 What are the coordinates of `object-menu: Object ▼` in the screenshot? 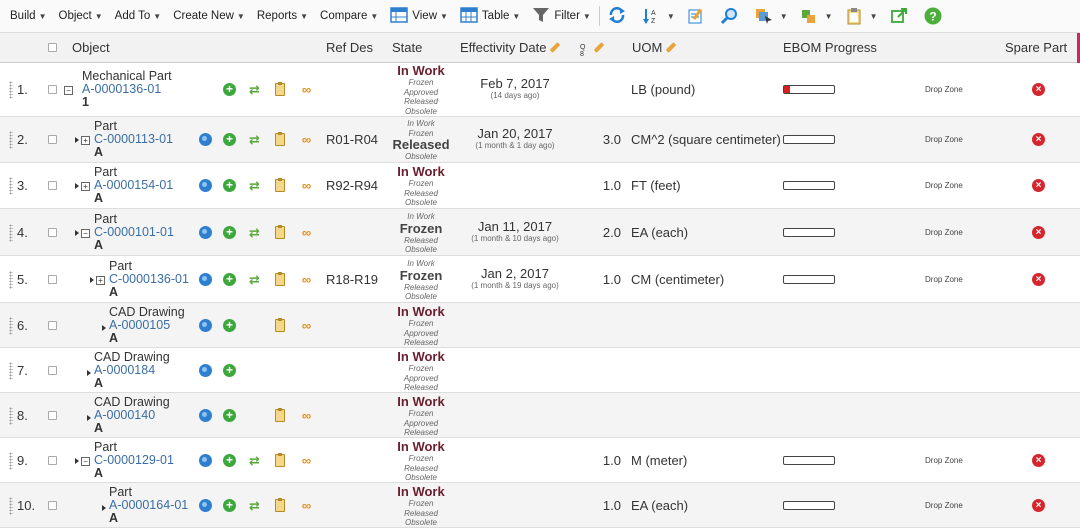 It's located at (81, 16).